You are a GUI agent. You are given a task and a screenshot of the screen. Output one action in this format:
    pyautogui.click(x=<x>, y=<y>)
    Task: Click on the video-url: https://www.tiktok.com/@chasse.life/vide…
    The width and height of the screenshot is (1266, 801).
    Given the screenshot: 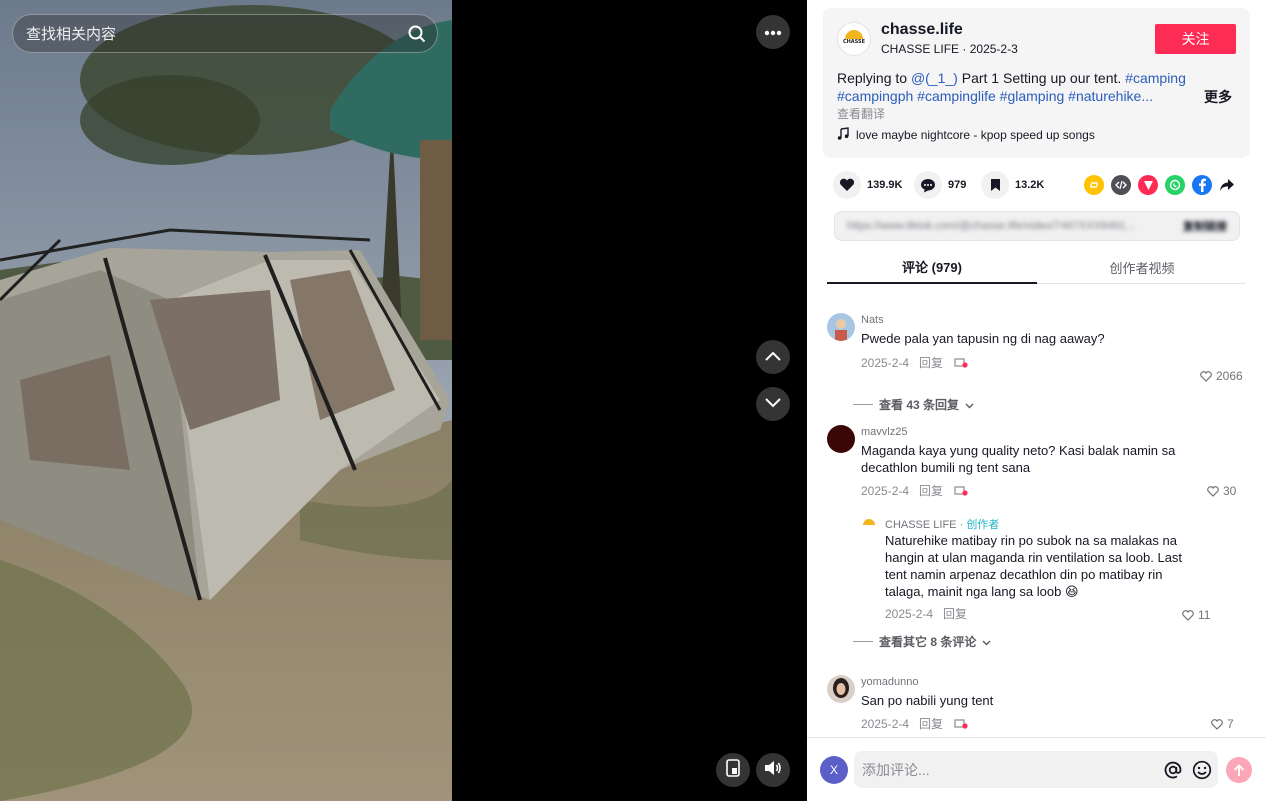 What is the action you would take?
    pyautogui.click(x=1009, y=226)
    